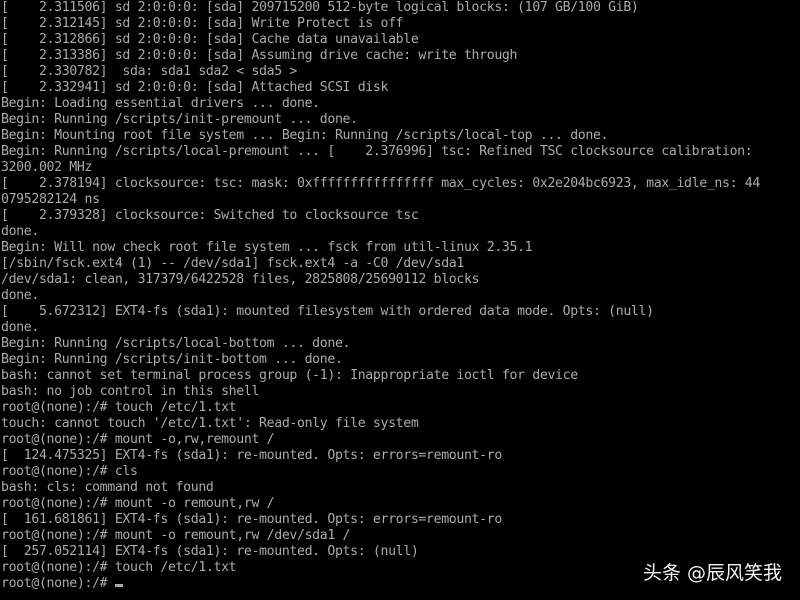  I want to click on console-line: bash: cls: command not found, so click(107, 487).